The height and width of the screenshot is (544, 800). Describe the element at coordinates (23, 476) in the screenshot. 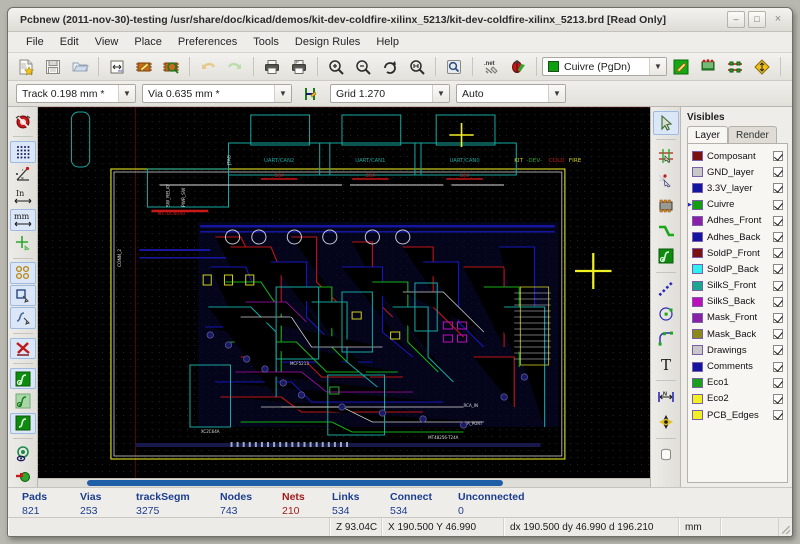

I see `microwave-tools-icon` at that location.